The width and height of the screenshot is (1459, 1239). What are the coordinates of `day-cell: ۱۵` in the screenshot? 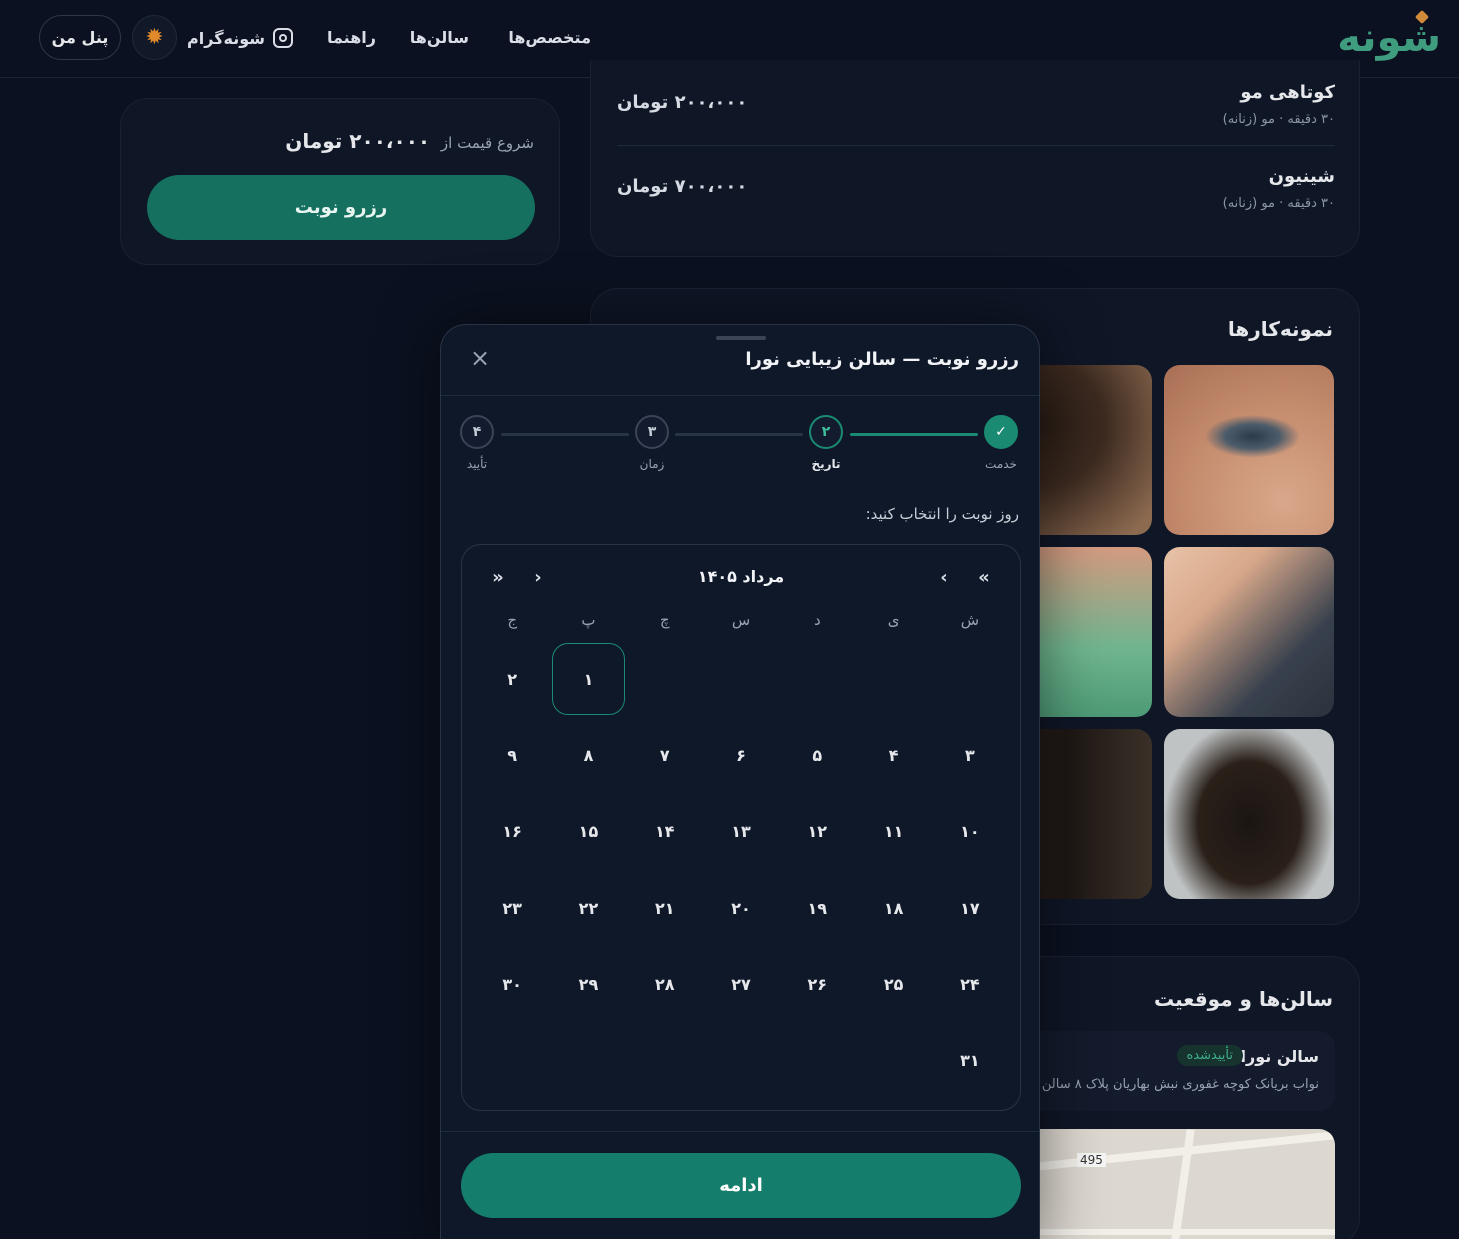 It's located at (588, 832).